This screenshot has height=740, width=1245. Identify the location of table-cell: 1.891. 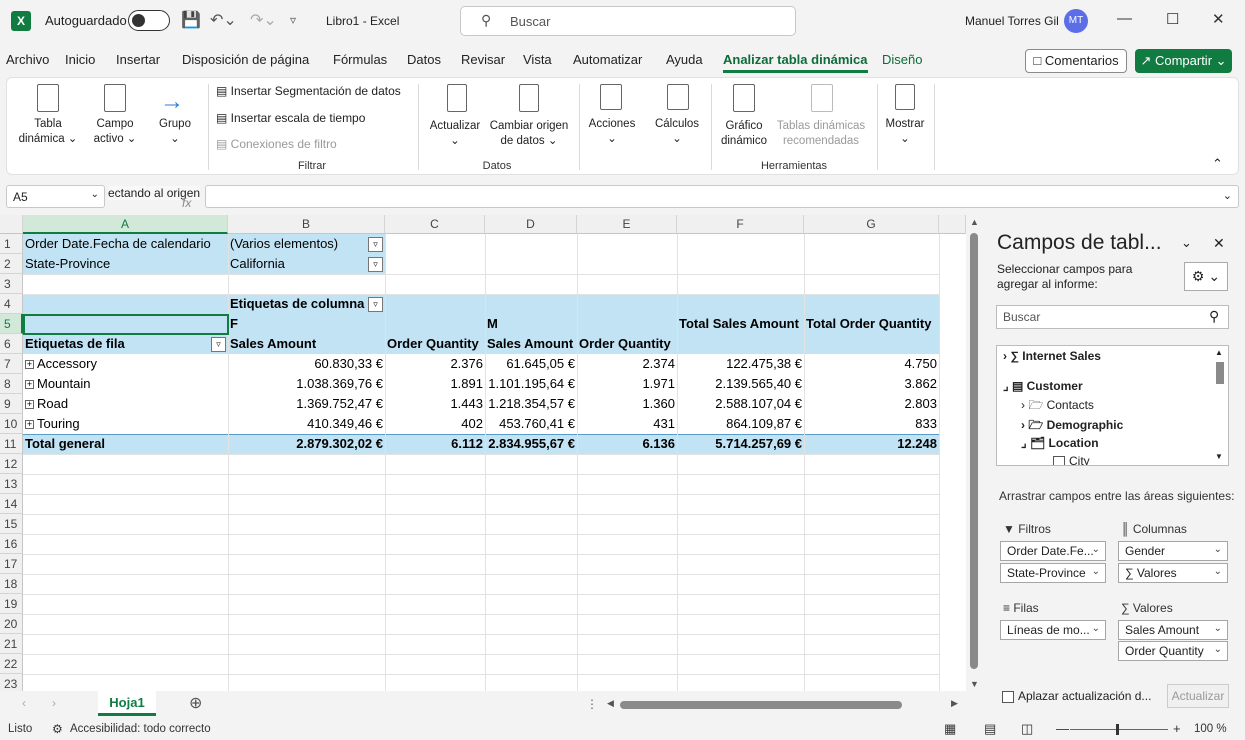
(434, 384).